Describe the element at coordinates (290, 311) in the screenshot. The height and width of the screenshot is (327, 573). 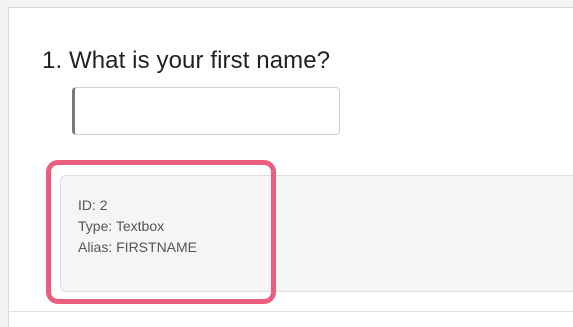
I see `divider` at that location.